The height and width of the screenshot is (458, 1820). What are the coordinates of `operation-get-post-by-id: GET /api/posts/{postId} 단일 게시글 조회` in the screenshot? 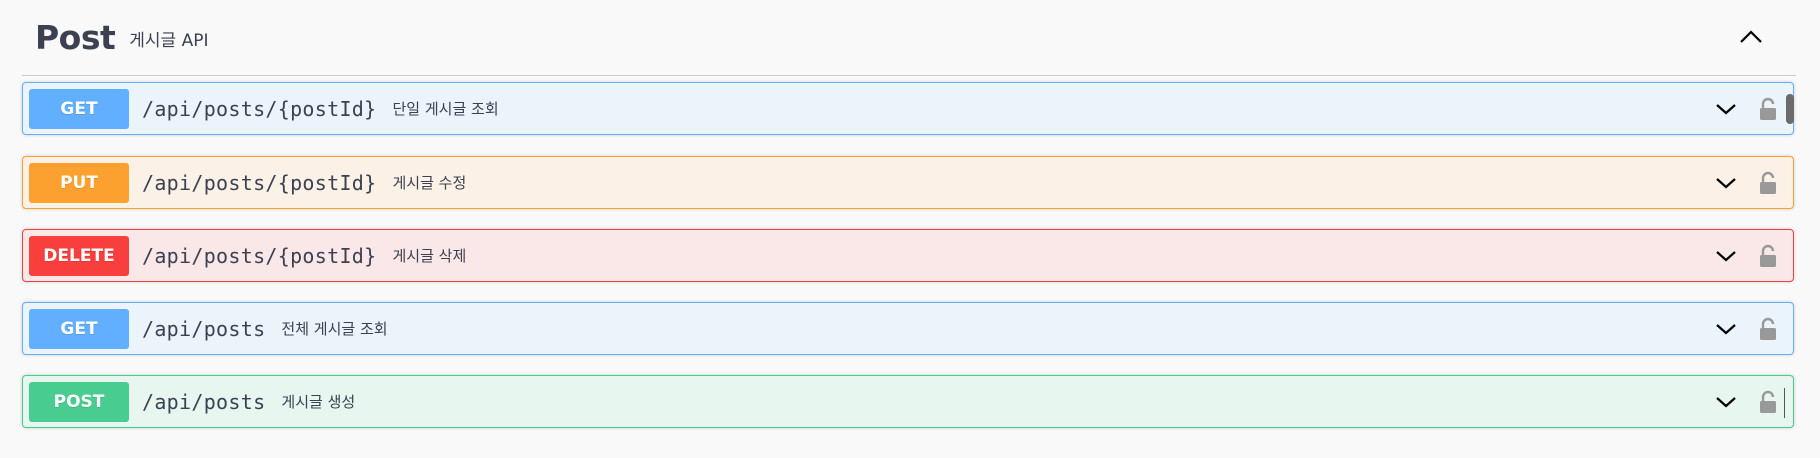 It's located at (908, 108).